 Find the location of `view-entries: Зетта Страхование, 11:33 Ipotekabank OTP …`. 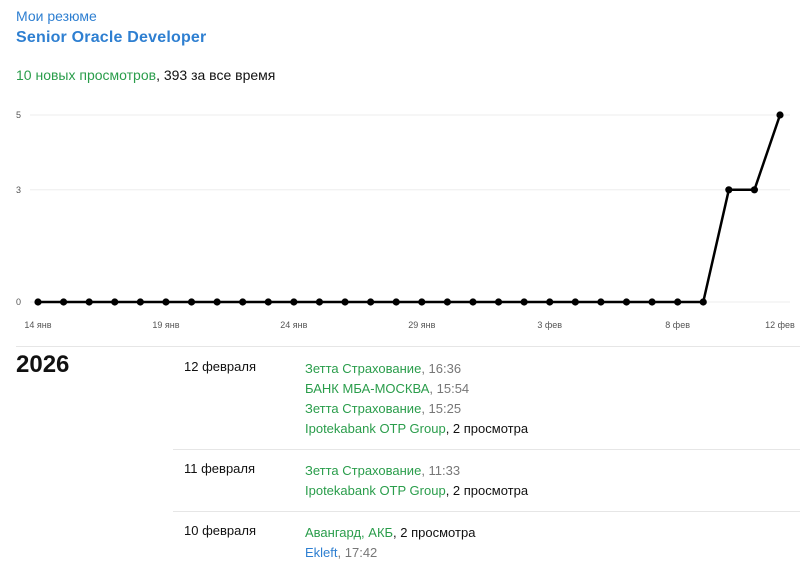

view-entries: Зетта Страхование, 11:33 Ipotekabank OTP … is located at coordinates (416, 481).